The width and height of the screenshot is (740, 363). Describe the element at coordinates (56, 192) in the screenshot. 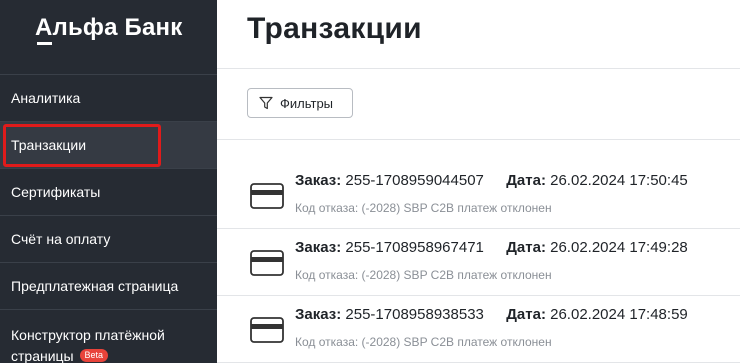

I see `sidebar-item-label: Сертификаты` at that location.